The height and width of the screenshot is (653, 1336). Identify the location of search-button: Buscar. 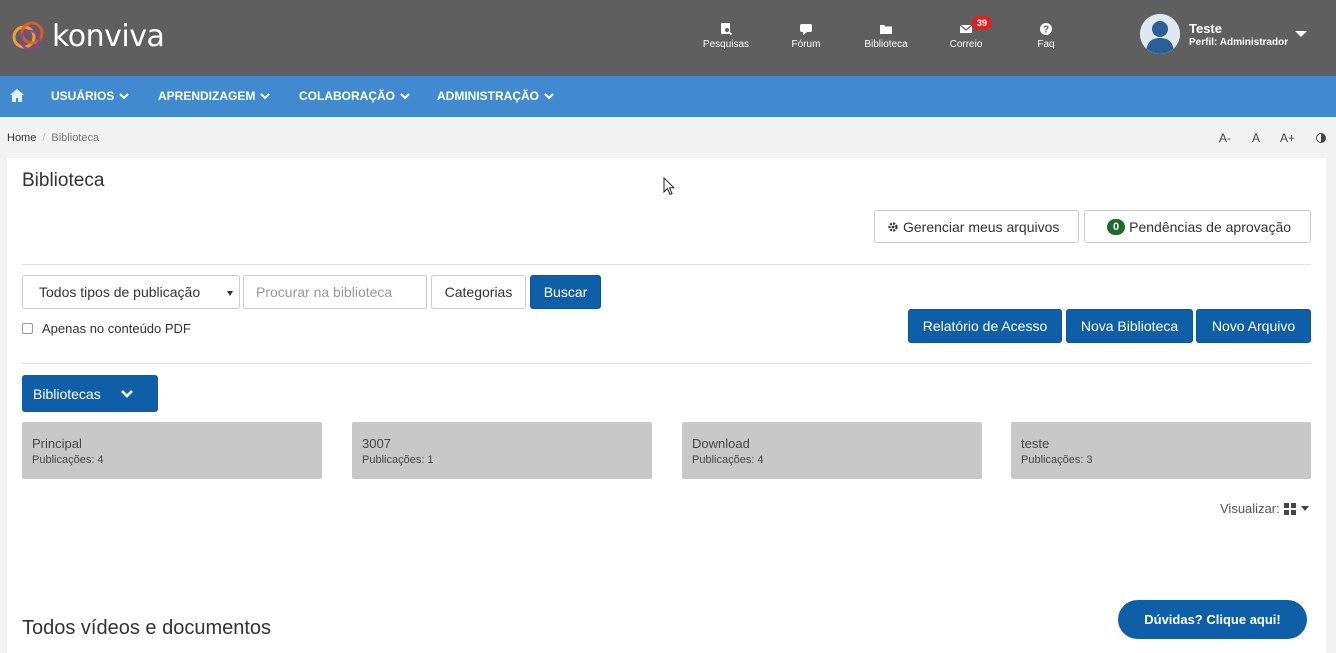
(565, 292).